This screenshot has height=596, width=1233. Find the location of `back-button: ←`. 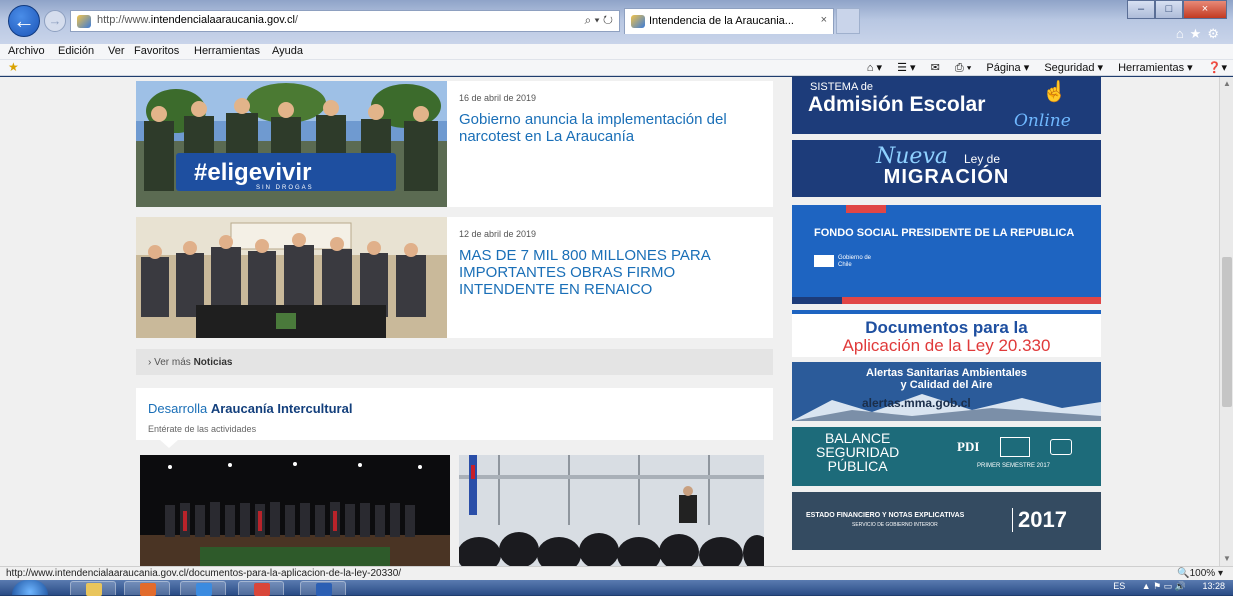

back-button: ← is located at coordinates (24, 21).